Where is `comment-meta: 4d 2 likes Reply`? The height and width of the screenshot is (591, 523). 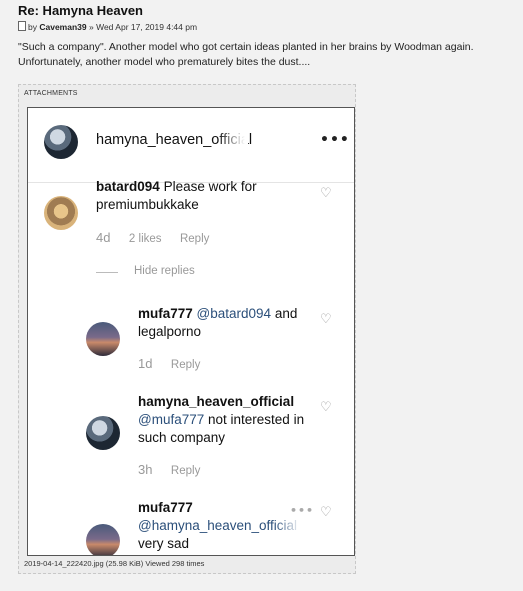 comment-meta: 4d 2 likes Reply is located at coordinates (152, 238).